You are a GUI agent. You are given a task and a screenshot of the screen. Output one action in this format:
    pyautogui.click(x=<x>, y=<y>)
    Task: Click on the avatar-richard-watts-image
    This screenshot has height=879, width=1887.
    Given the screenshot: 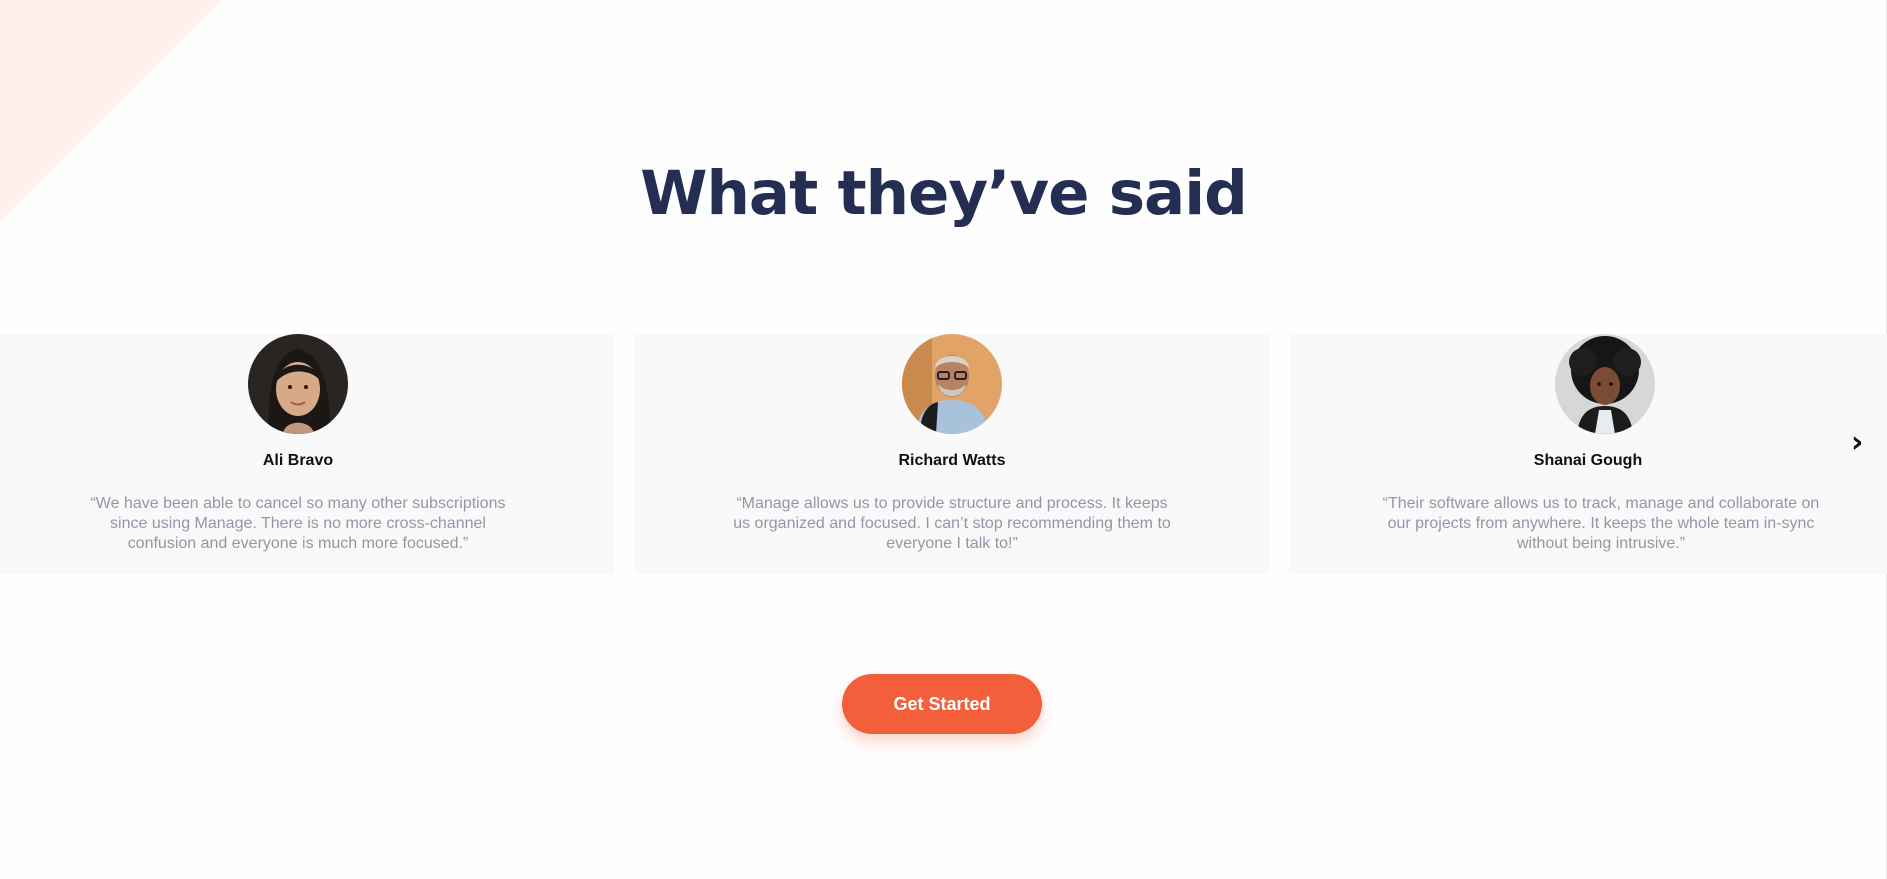 What is the action you would take?
    pyautogui.click(x=952, y=384)
    